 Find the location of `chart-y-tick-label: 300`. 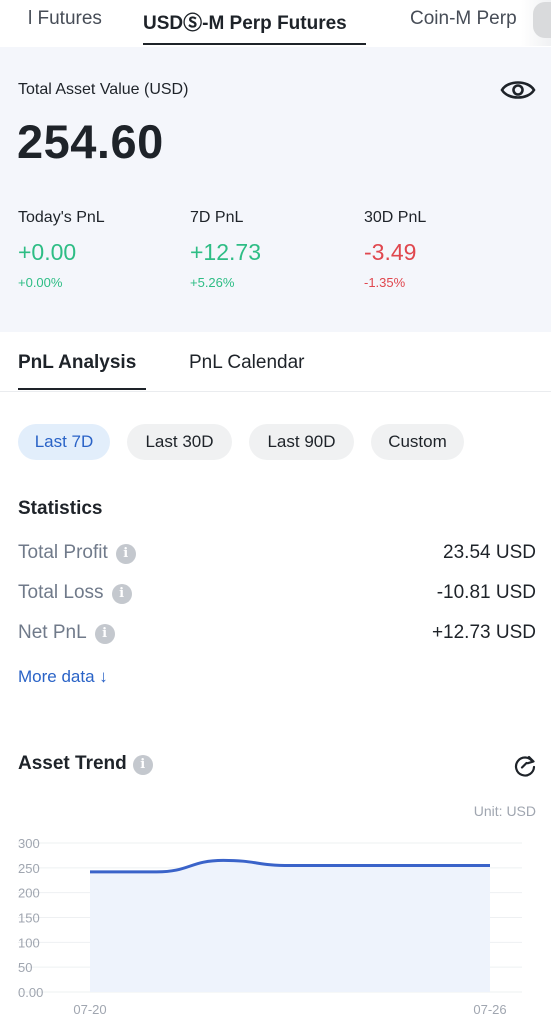

chart-y-tick-label: 300 is located at coordinates (29, 843).